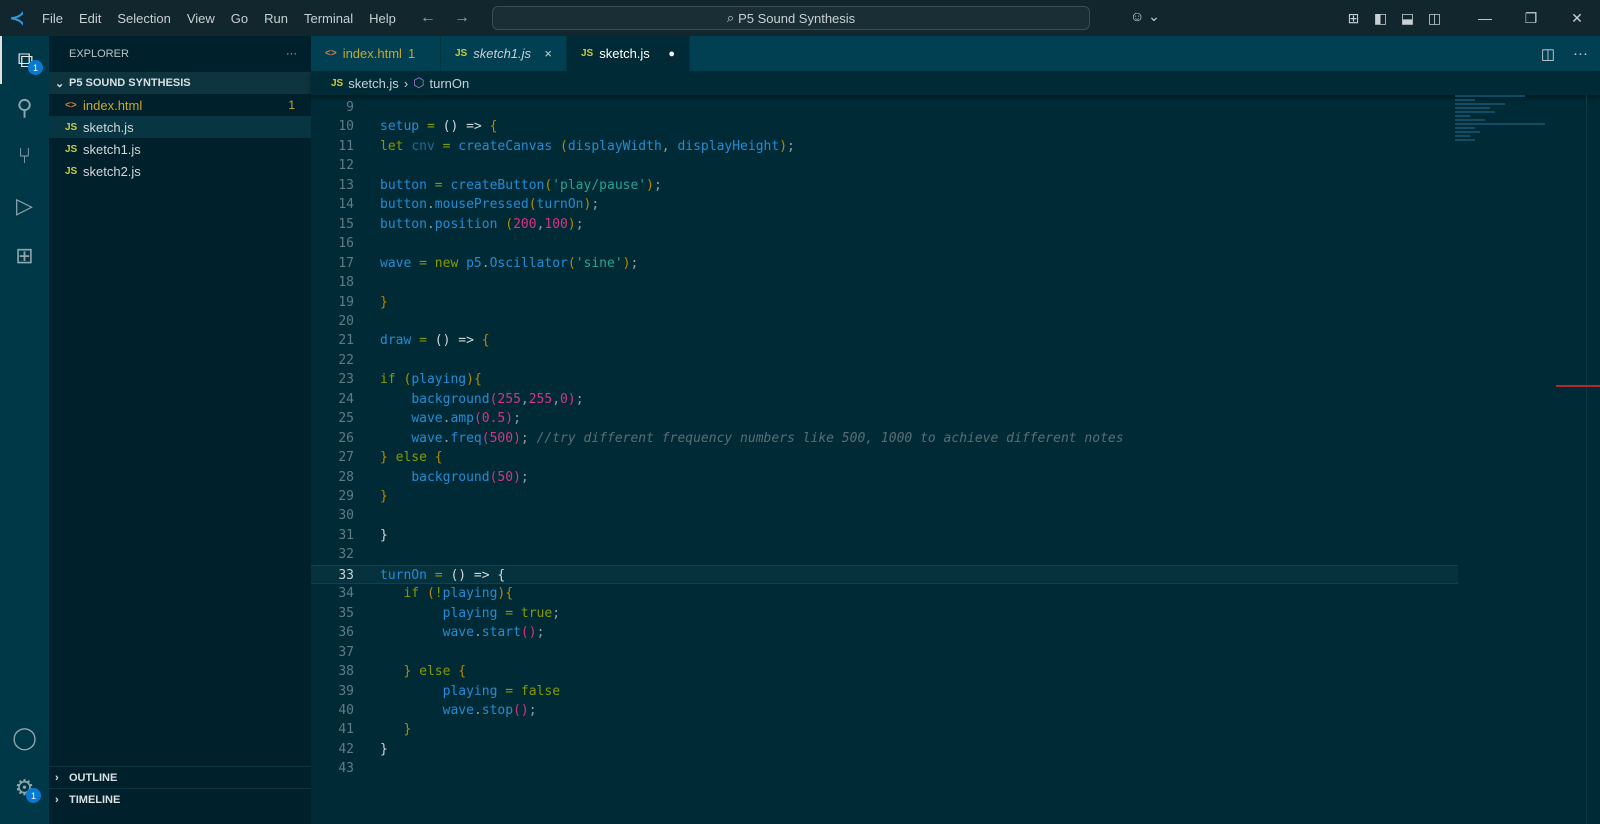 This screenshot has height=824, width=1600. Describe the element at coordinates (180, 777) in the screenshot. I see `outline-section: › OUTLINE` at that location.